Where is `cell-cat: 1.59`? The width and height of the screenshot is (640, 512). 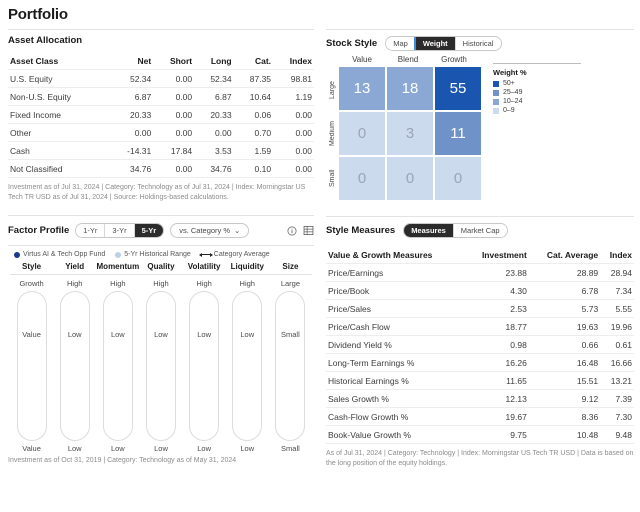 cell-cat: 1.59 is located at coordinates (253, 150).